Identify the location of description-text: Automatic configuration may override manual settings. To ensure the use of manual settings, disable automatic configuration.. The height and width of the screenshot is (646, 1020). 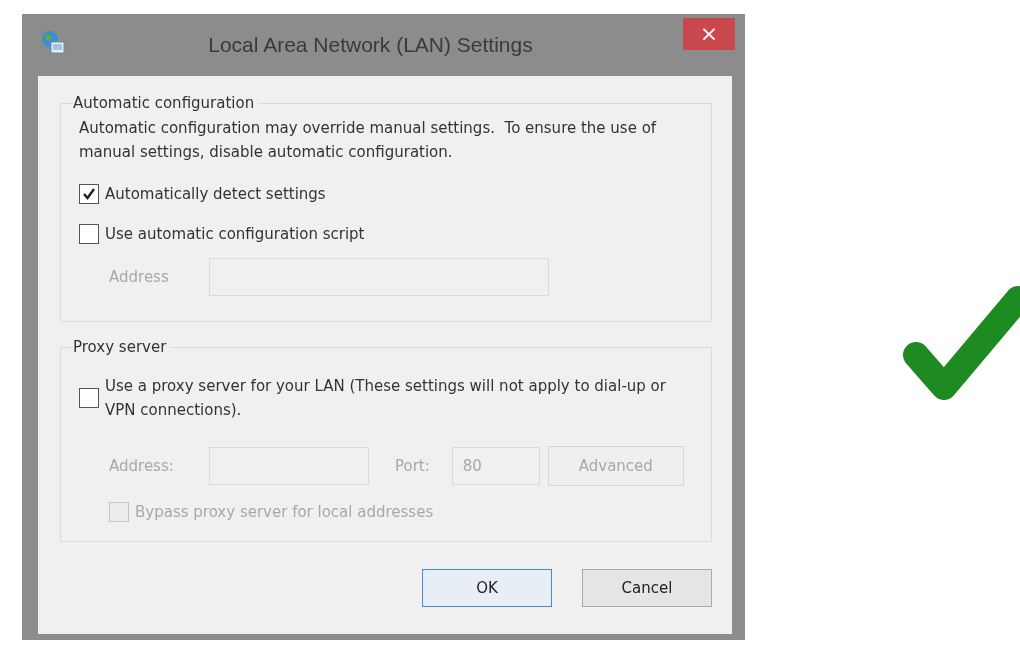
(368, 140).